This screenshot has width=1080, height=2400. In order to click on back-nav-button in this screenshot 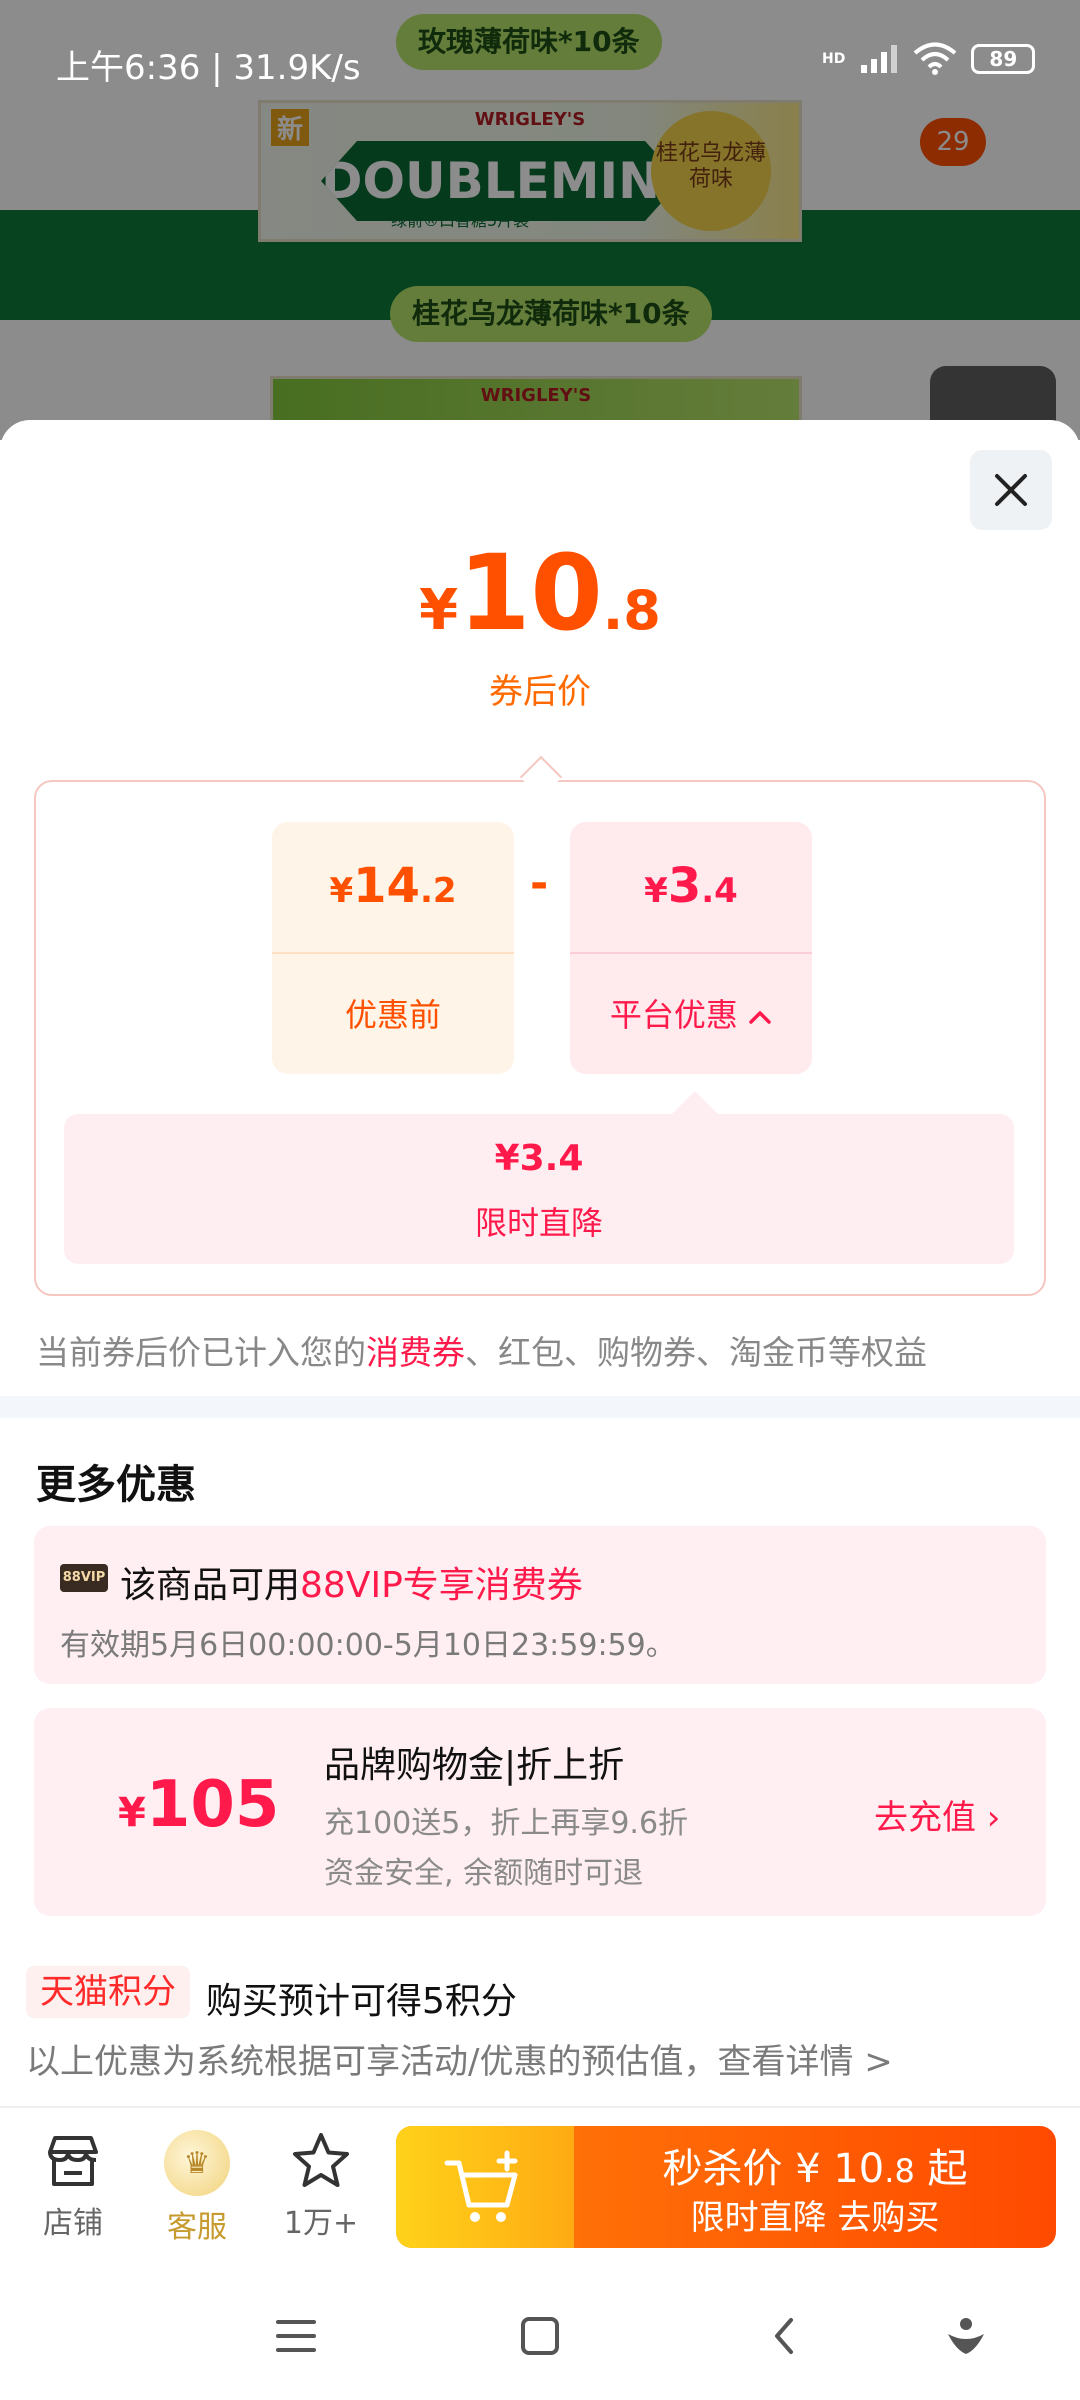, I will do `click(784, 2336)`.